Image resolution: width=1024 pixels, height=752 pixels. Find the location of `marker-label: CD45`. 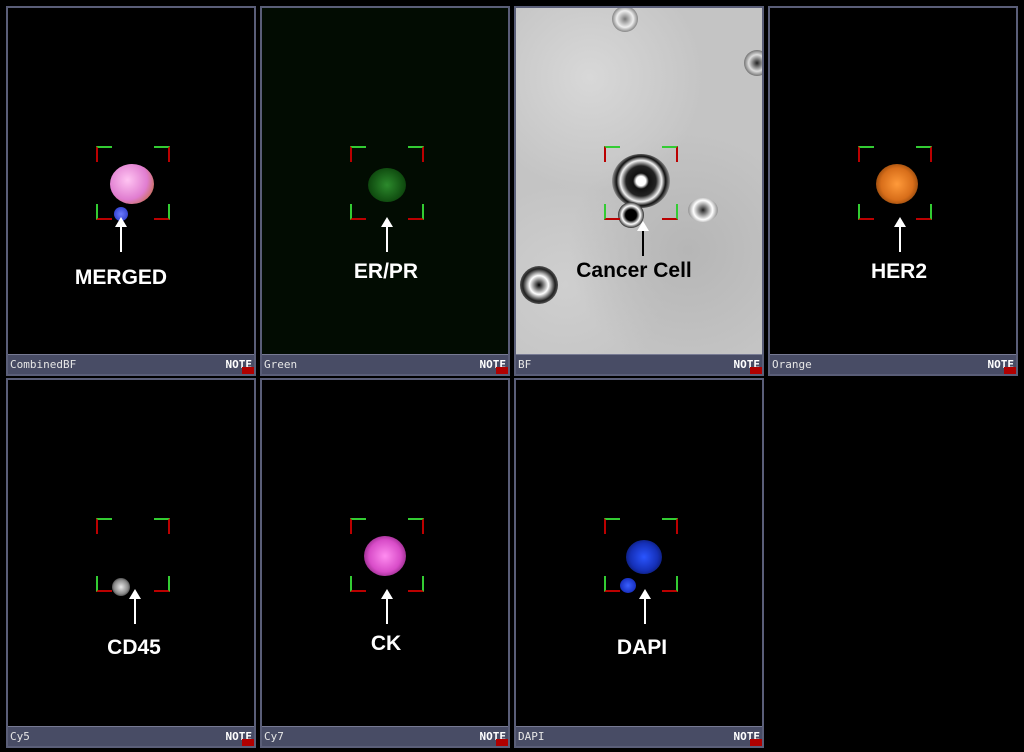

marker-label: CD45 is located at coordinates (134, 647).